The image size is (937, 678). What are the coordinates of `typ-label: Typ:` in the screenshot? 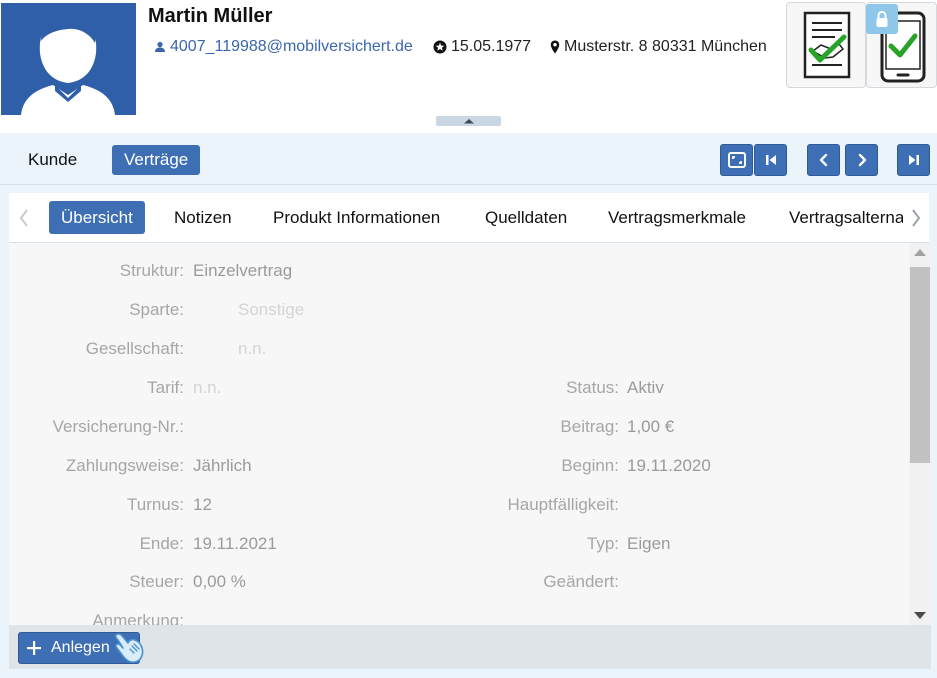 It's located at (602, 543).